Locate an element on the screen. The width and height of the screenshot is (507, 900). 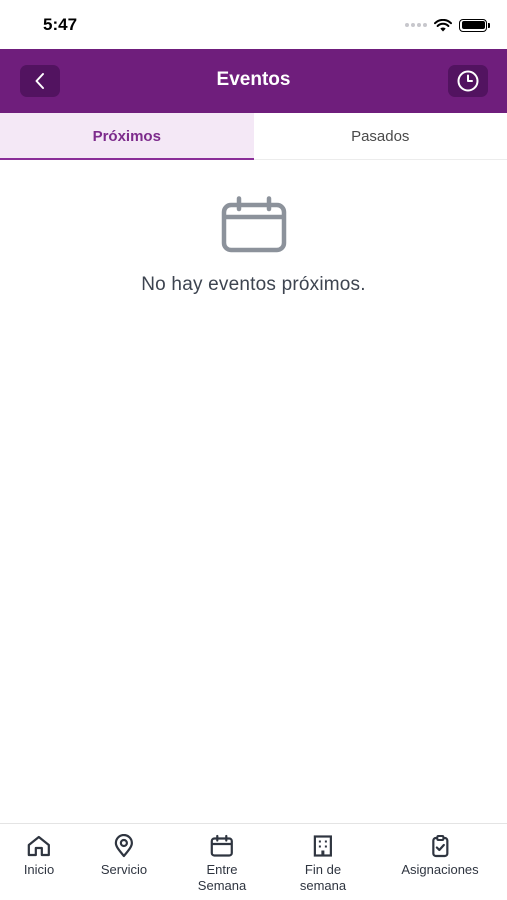
nav-item-fin-de-semana: Fin de semana is located at coordinates (323, 864).